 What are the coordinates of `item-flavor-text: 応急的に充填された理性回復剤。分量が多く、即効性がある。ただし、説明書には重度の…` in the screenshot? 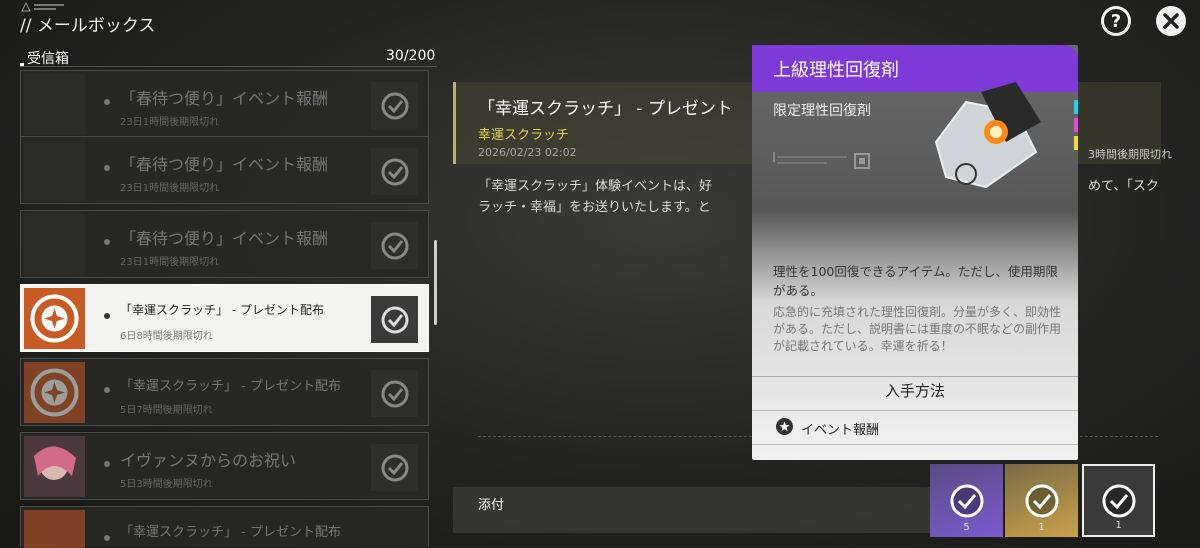 It's located at (917, 329).